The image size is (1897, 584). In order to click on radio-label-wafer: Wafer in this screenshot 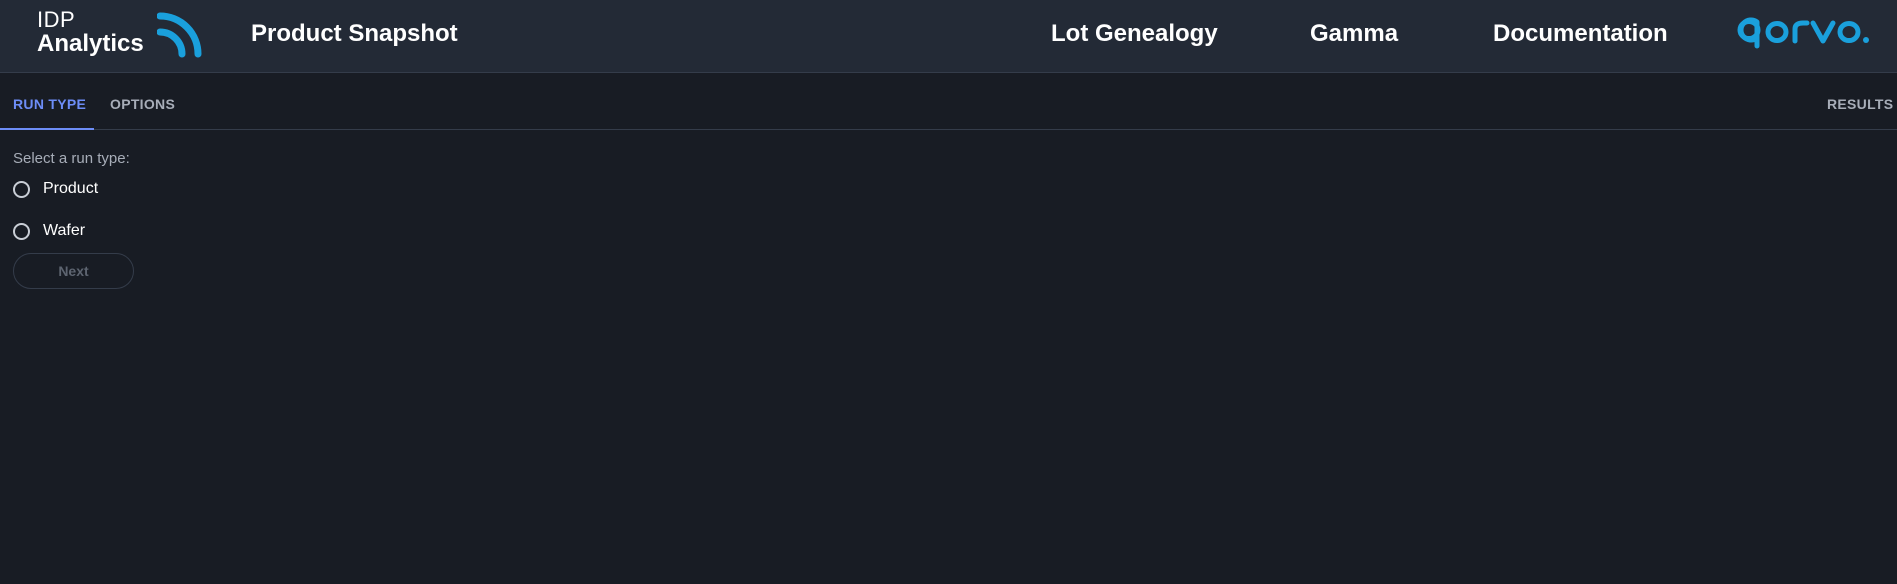, I will do `click(64, 230)`.